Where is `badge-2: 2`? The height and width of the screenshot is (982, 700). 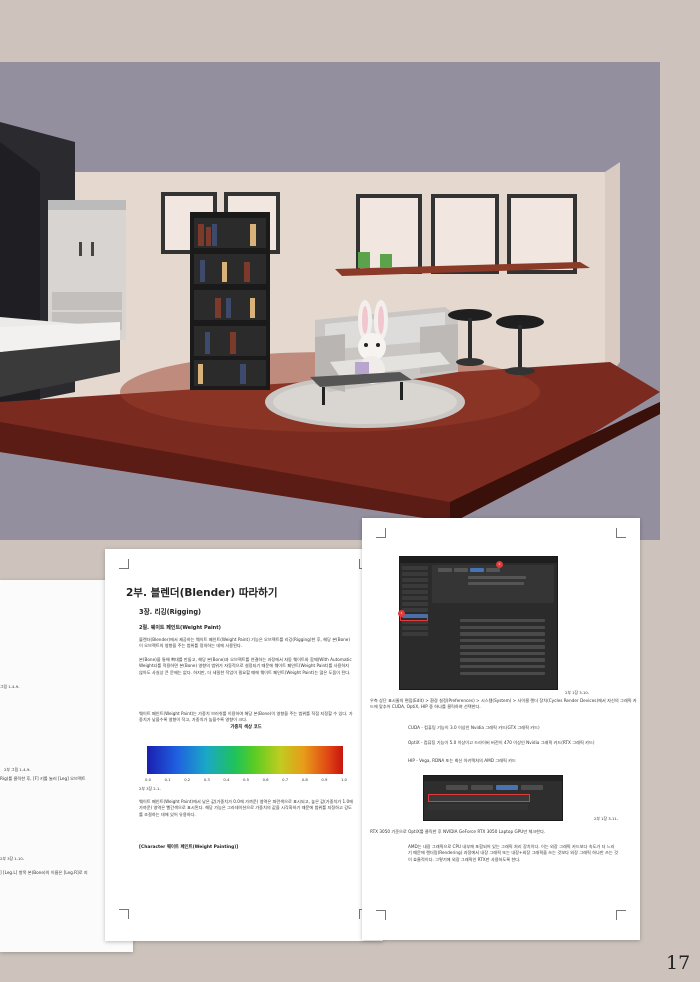 badge-2: 2 is located at coordinates (499, 564).